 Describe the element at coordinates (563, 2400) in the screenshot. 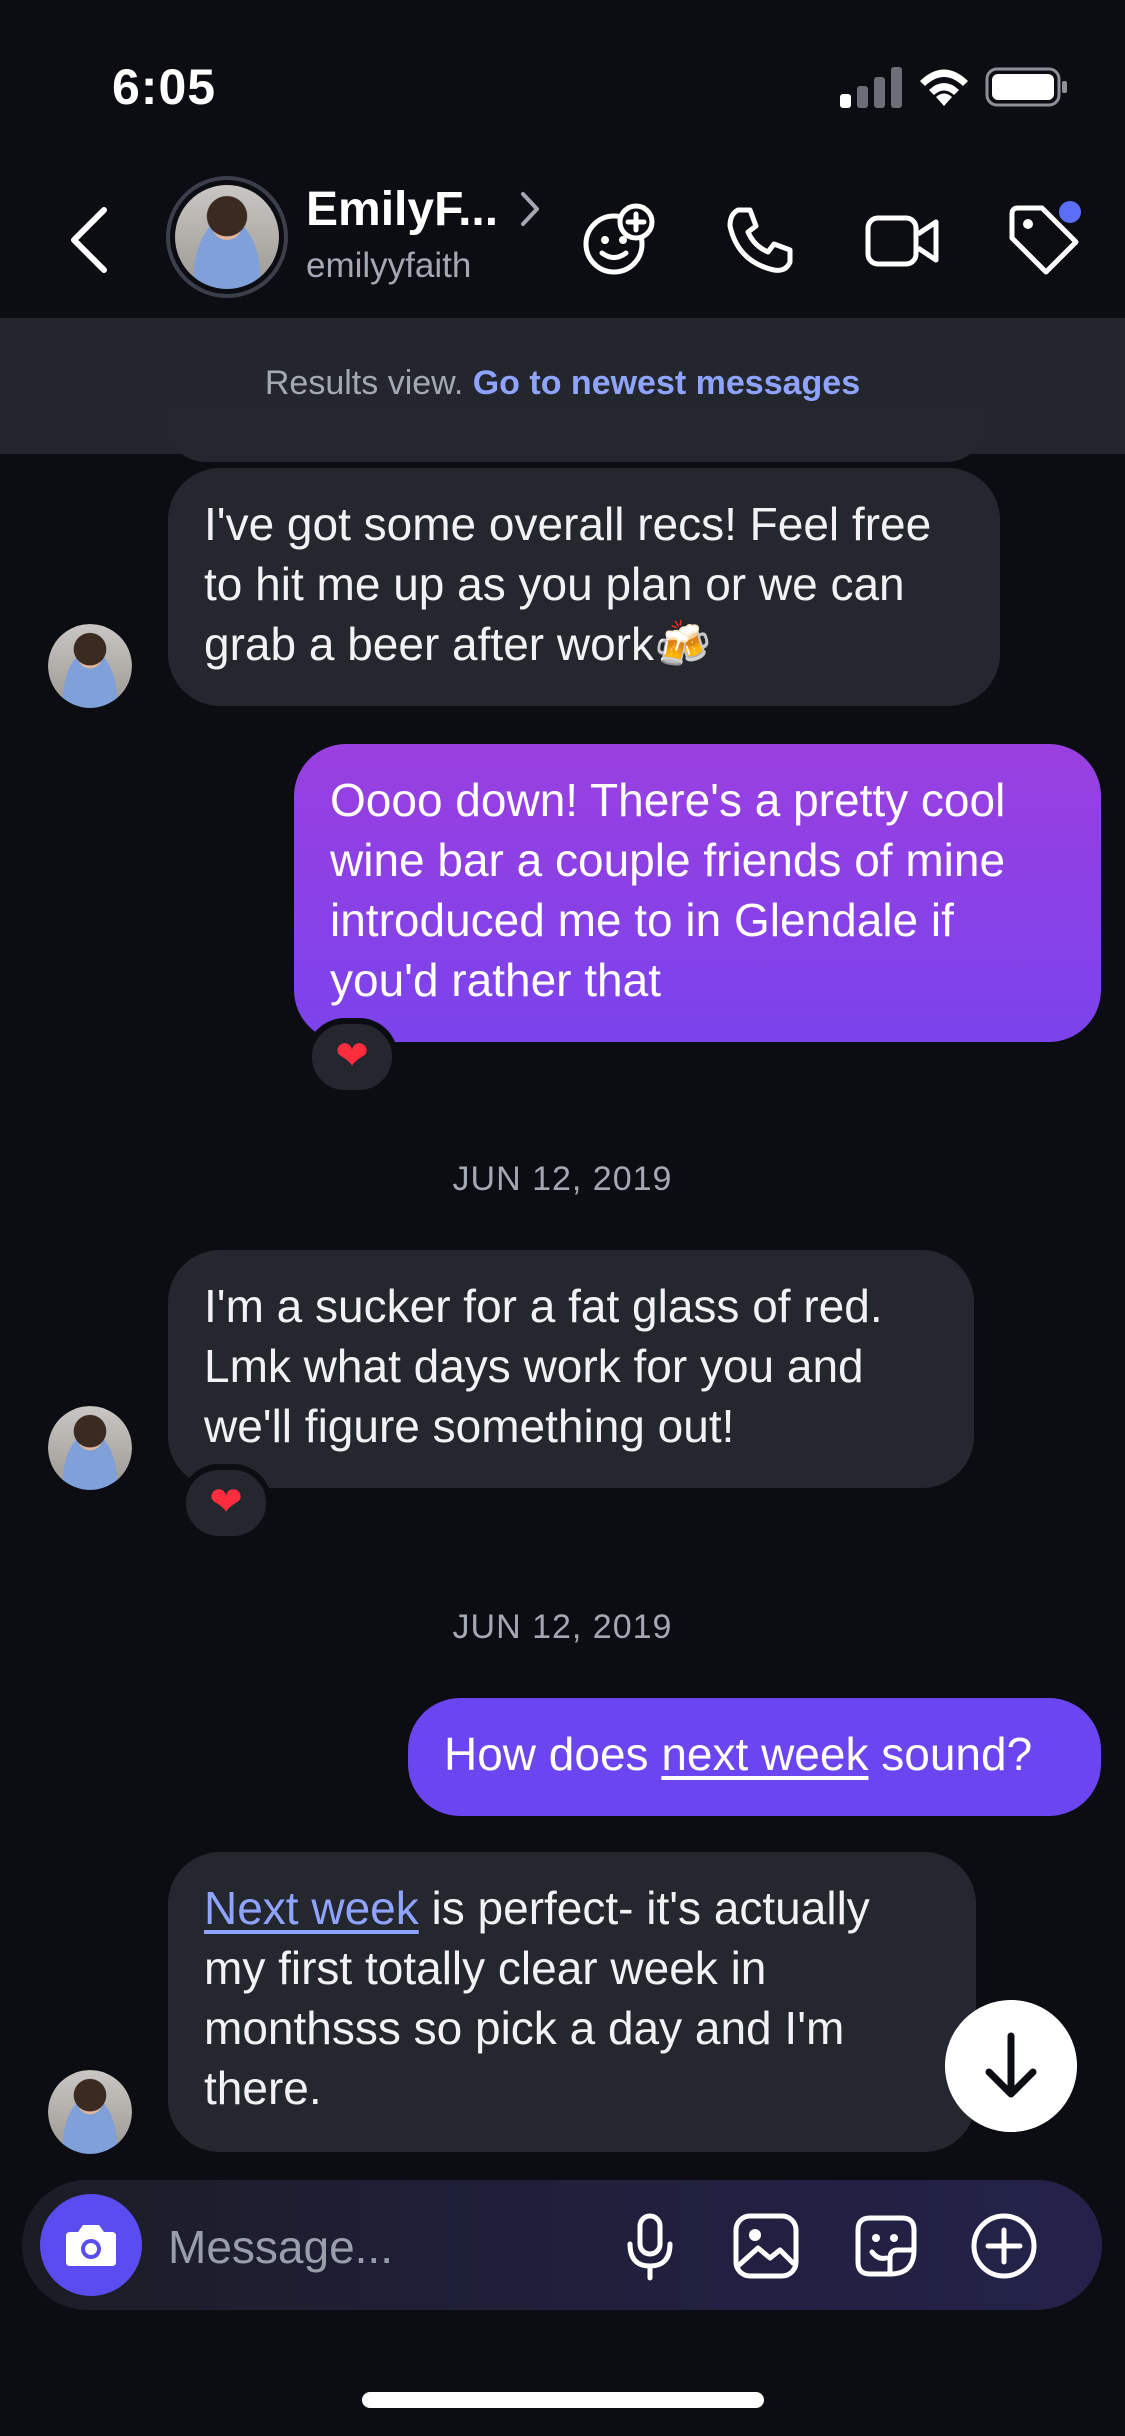

I see `home-indicator` at that location.